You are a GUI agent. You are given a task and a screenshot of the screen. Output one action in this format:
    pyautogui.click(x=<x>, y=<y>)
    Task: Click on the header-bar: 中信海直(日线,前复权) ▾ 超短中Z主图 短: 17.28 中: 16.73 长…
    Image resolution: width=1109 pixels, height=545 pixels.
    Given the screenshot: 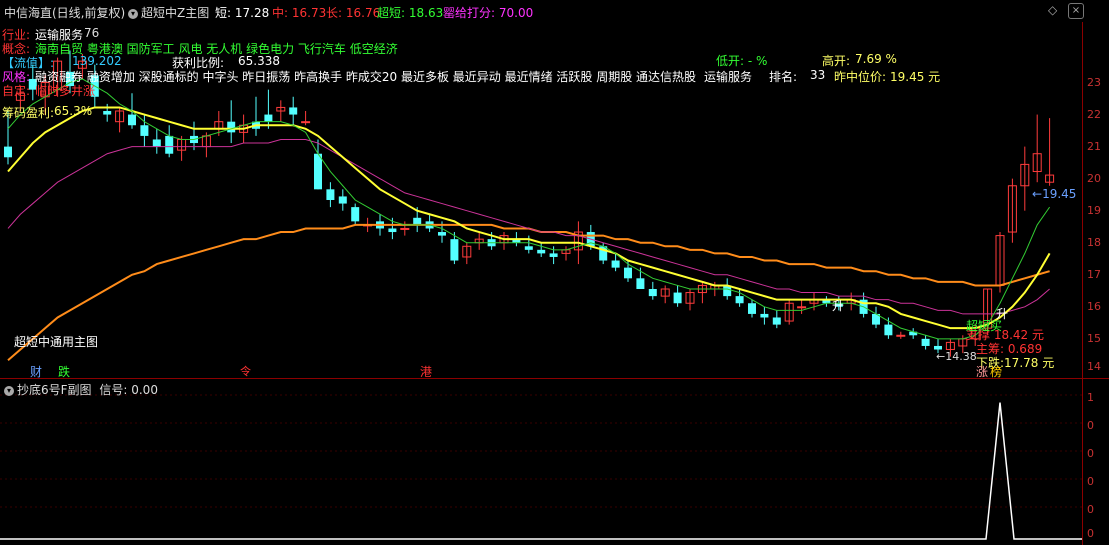 What is the action you would take?
    pyautogui.click(x=554, y=11)
    